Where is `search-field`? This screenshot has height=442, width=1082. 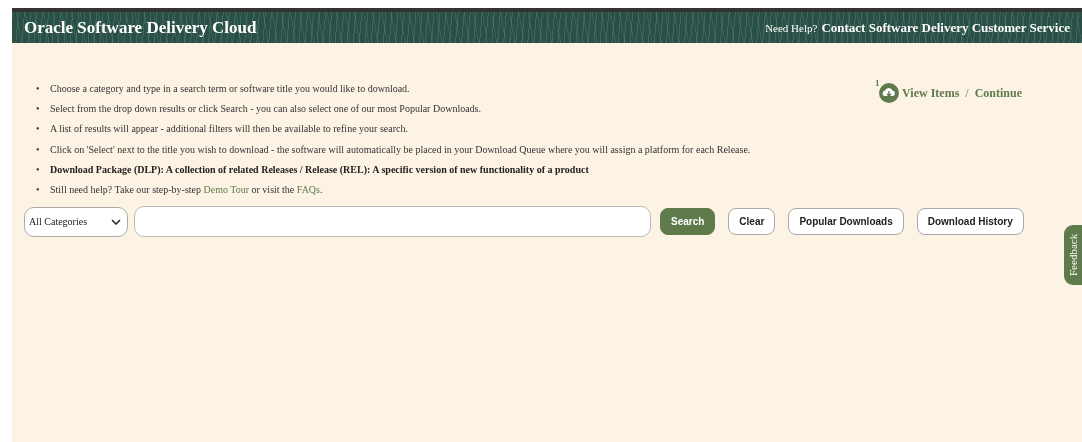 search-field is located at coordinates (392, 222).